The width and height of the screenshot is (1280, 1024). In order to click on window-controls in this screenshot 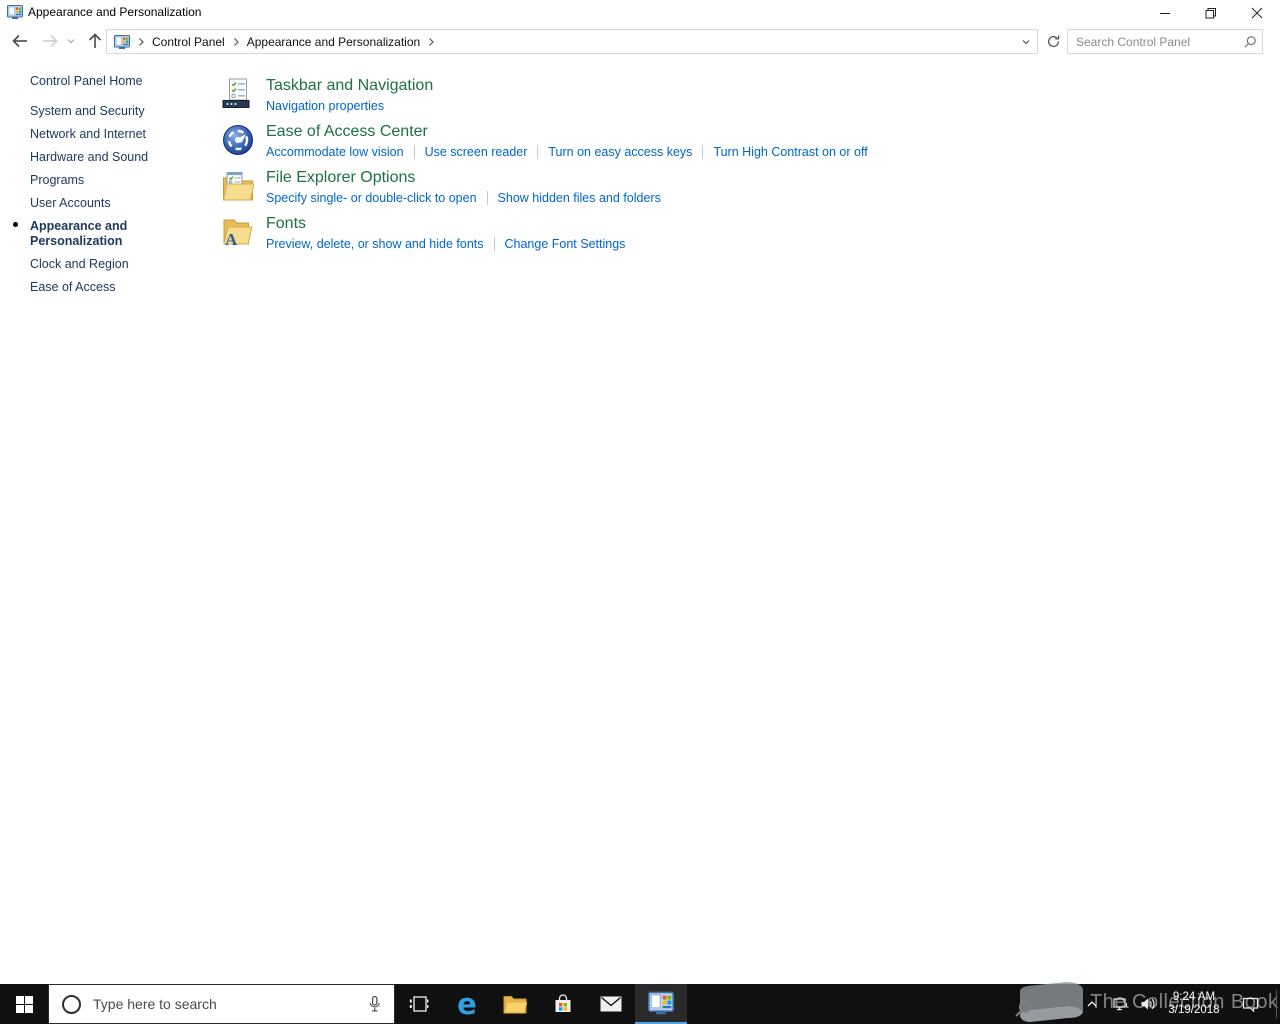, I will do `click(1211, 13)`.